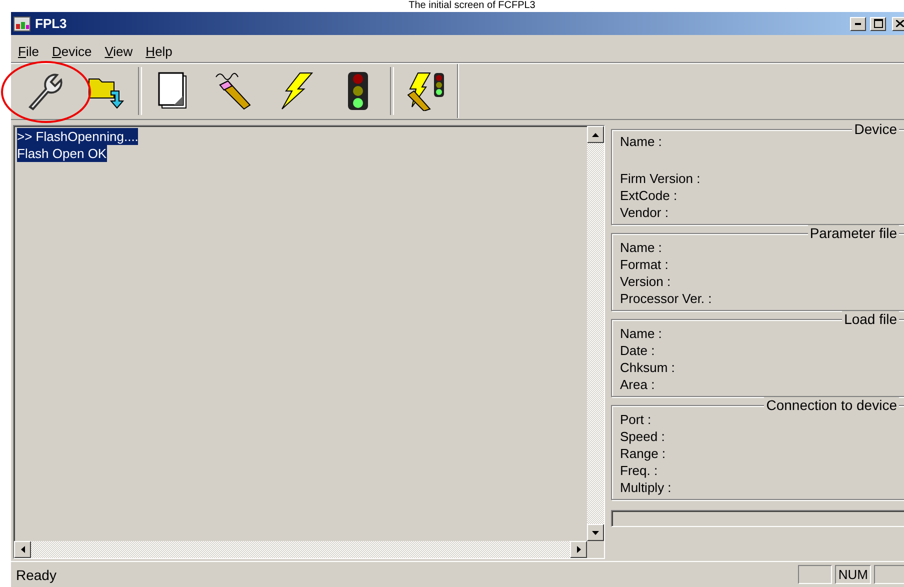 The height and width of the screenshot is (587, 904). I want to click on field-label: Freq. :, so click(639, 470).